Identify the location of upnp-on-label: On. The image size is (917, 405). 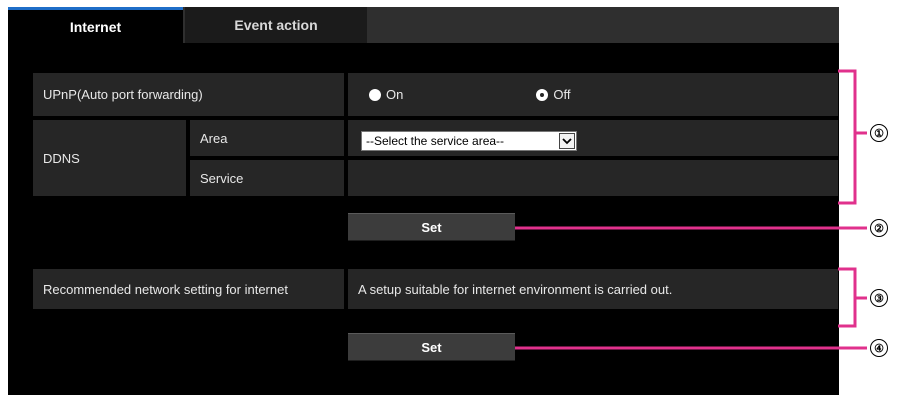
(395, 94).